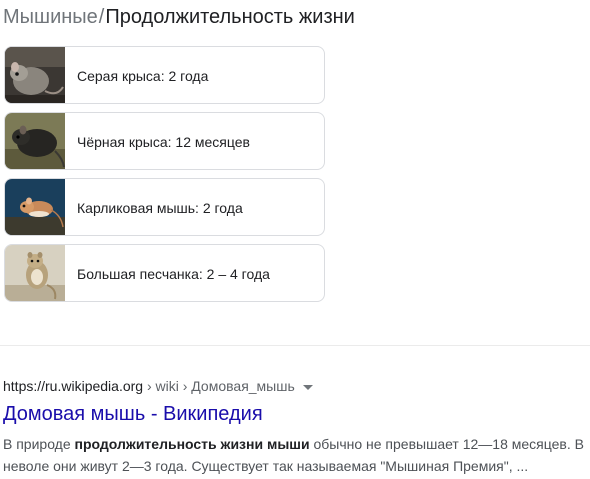  I want to click on chevron-down-icon, so click(307, 387).